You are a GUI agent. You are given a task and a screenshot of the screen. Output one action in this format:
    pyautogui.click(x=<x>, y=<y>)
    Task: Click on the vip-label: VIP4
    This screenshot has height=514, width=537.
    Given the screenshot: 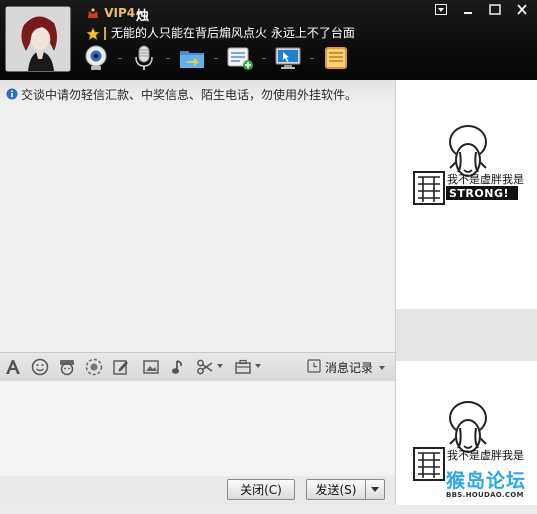 What is the action you would take?
    pyautogui.click(x=120, y=13)
    